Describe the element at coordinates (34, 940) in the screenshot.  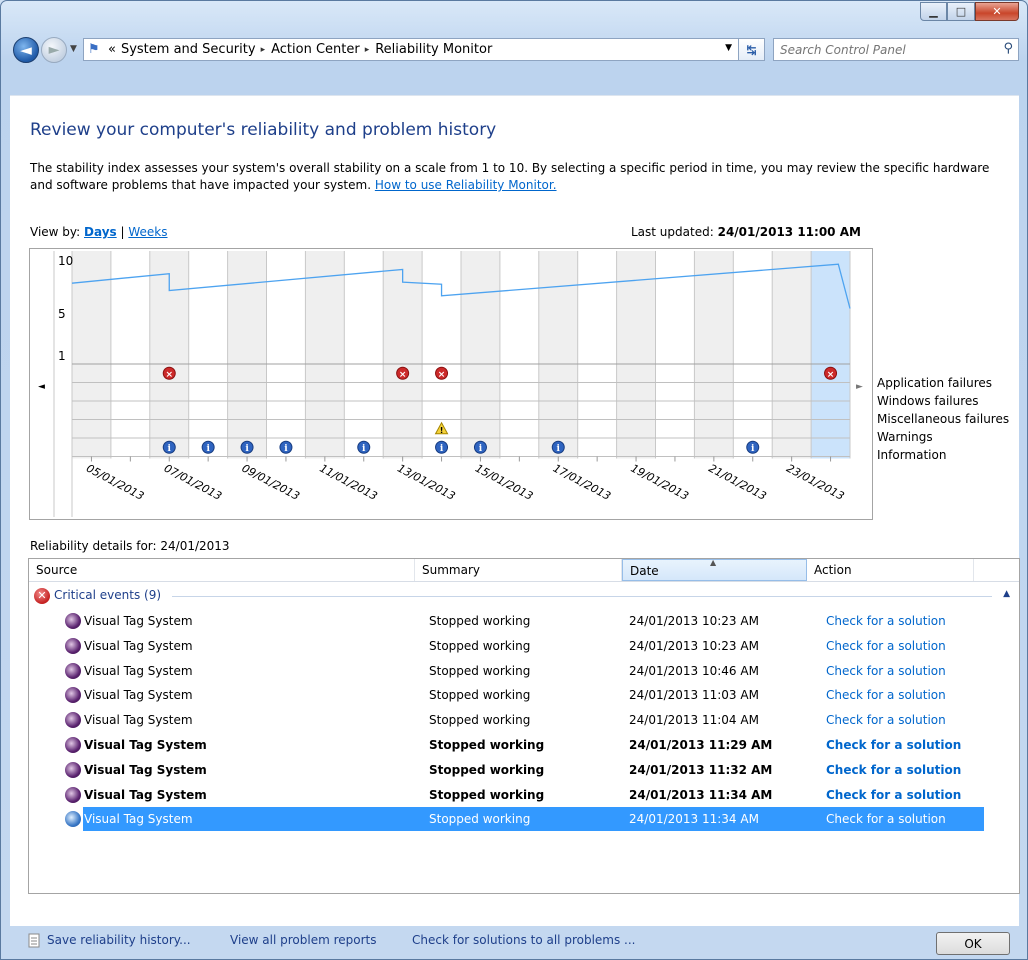
I see `save-document-icon` at that location.